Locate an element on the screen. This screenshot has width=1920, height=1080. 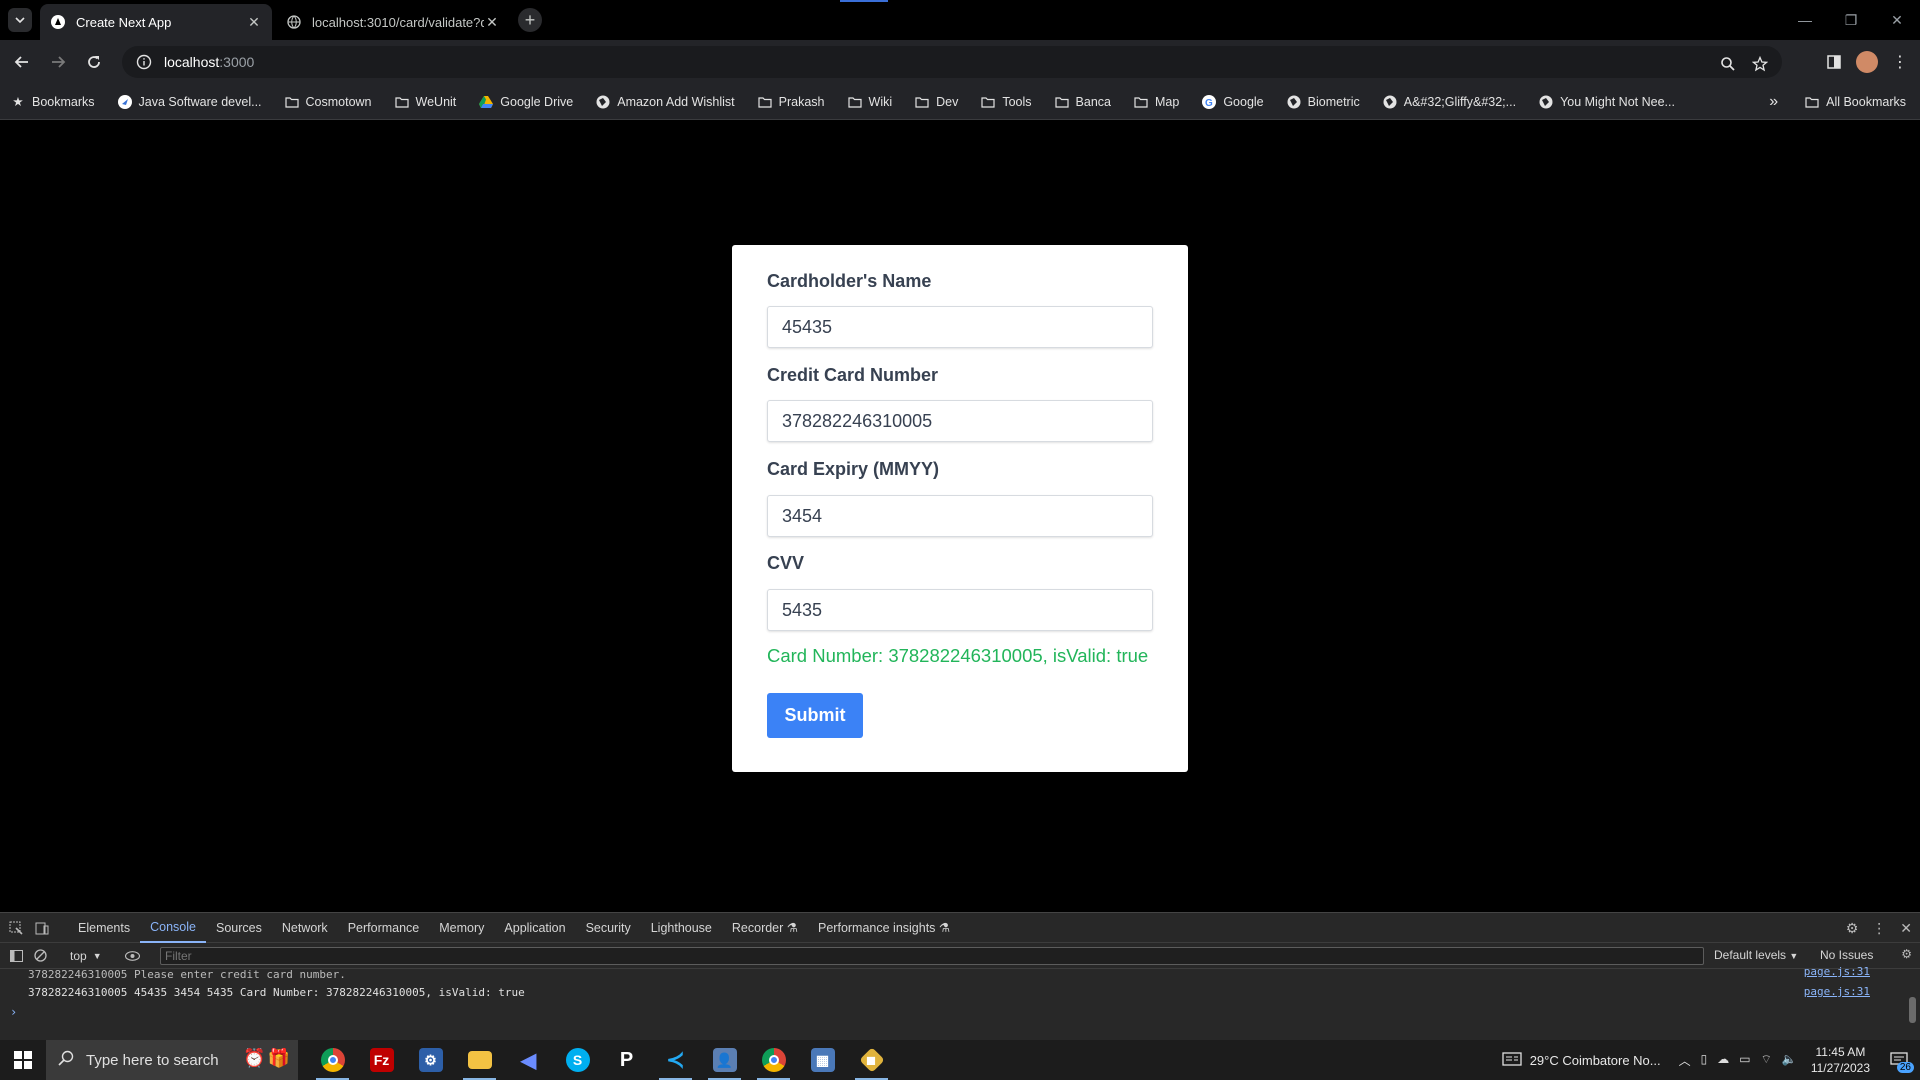
taskbar-filezilla: Fz is located at coordinates (381, 1060).